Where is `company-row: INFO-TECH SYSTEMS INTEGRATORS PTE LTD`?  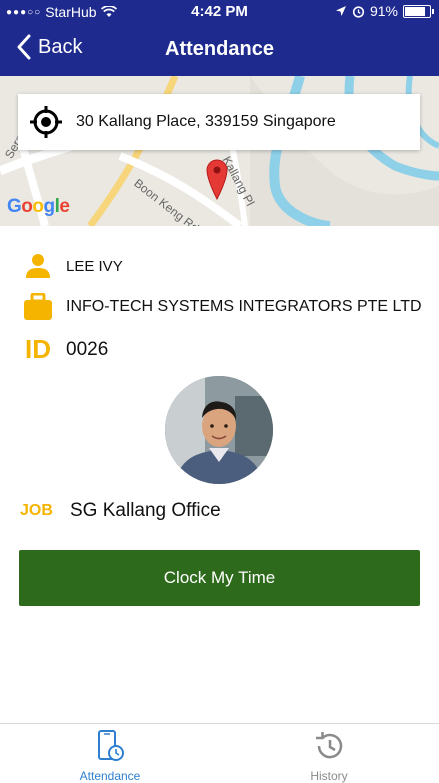 company-row: INFO-TECH SYSTEMS INTEGRATORS PTE LTD is located at coordinates (221, 307).